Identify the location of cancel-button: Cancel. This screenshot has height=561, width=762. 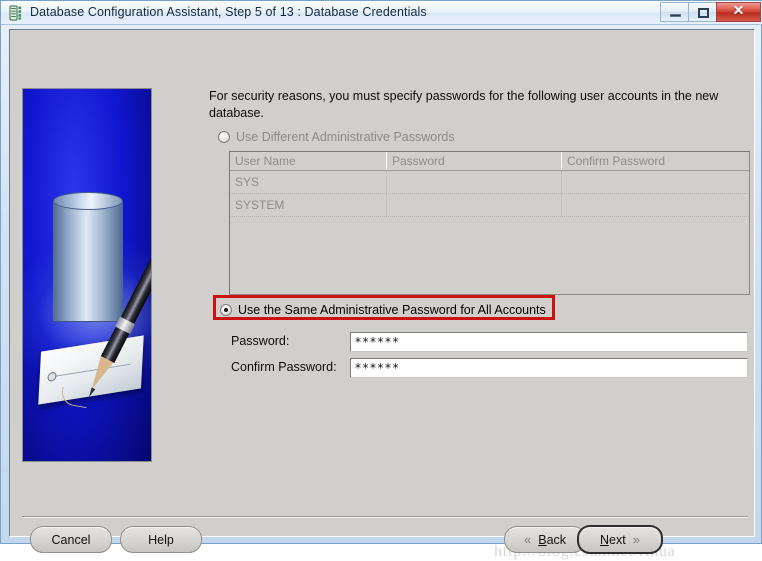
(71, 539).